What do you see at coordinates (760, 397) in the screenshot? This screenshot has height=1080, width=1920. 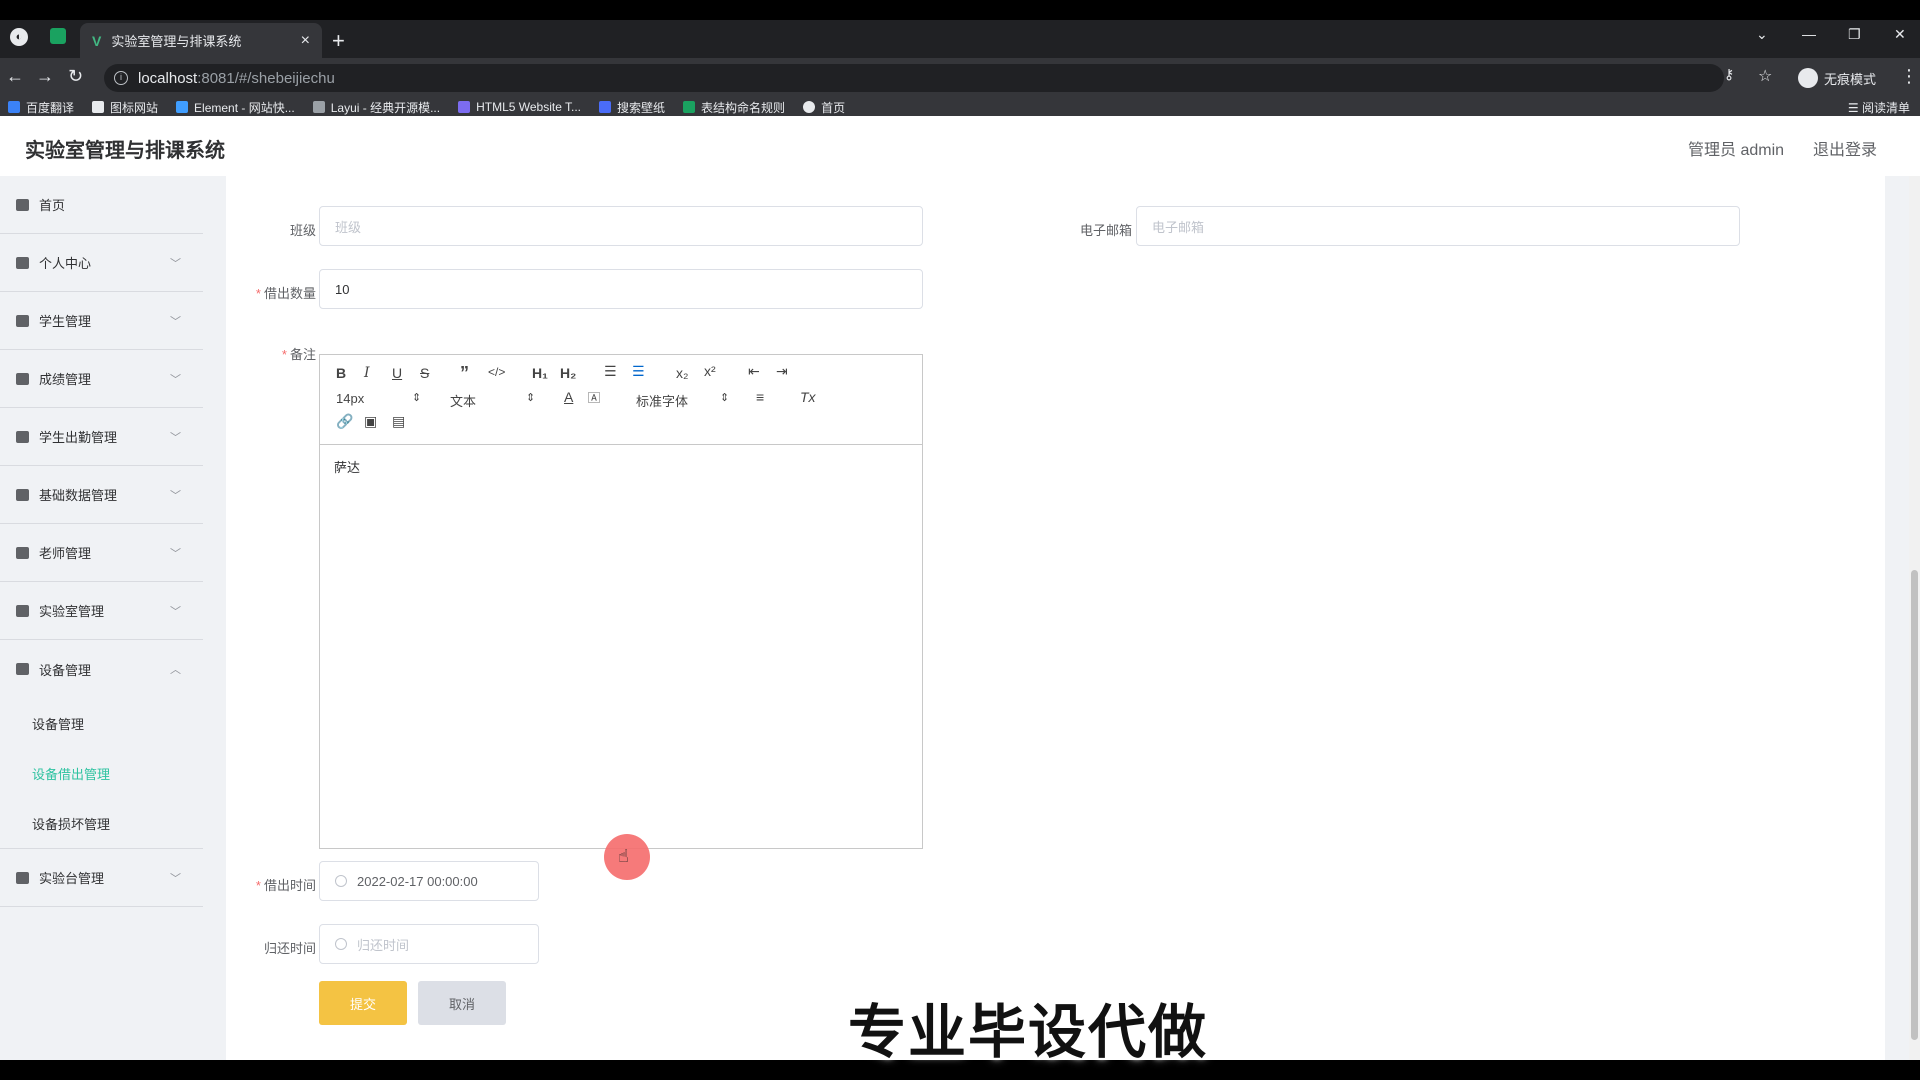 I see `align-icon: ≡` at bounding box center [760, 397].